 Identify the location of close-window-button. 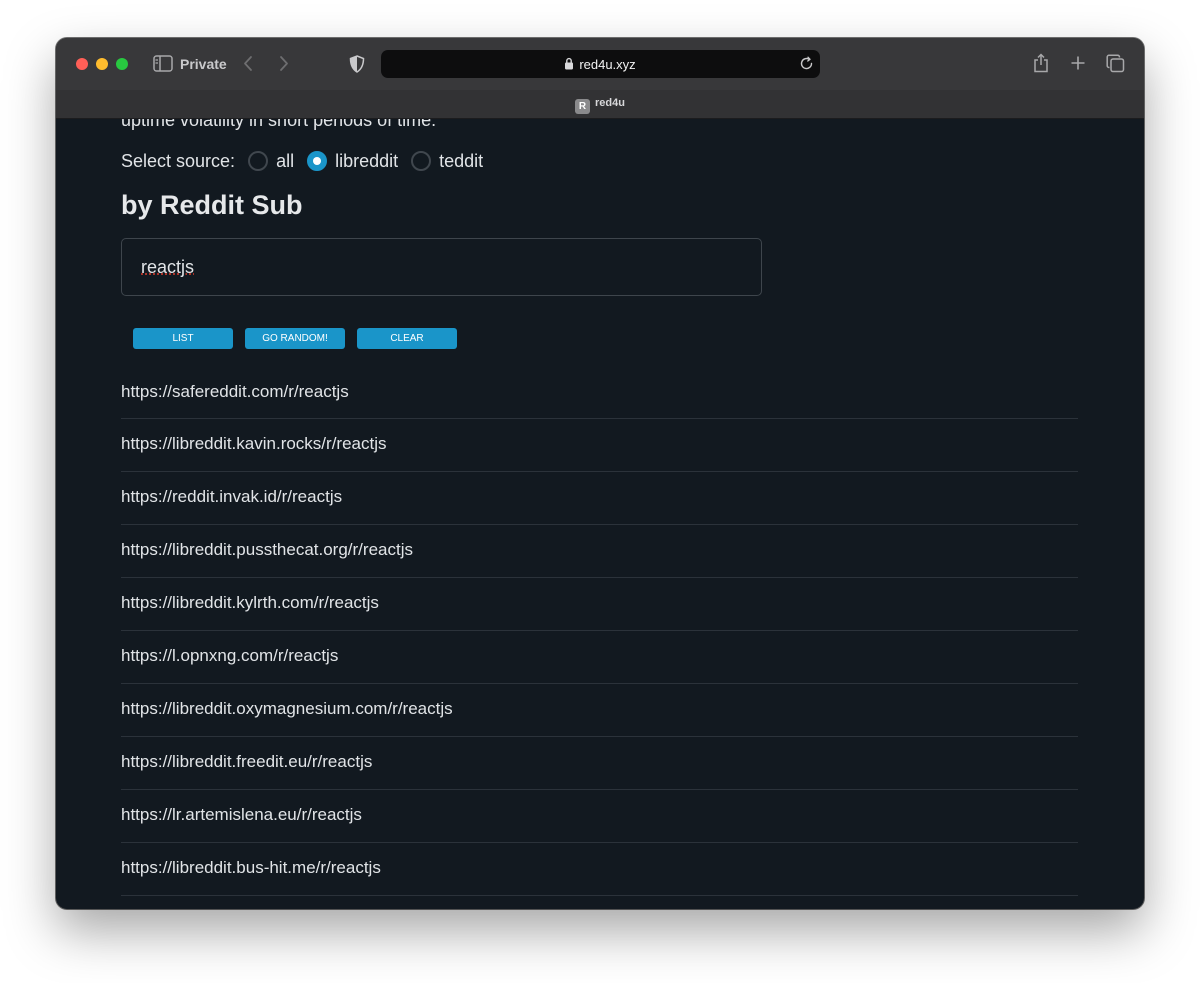
(82, 64).